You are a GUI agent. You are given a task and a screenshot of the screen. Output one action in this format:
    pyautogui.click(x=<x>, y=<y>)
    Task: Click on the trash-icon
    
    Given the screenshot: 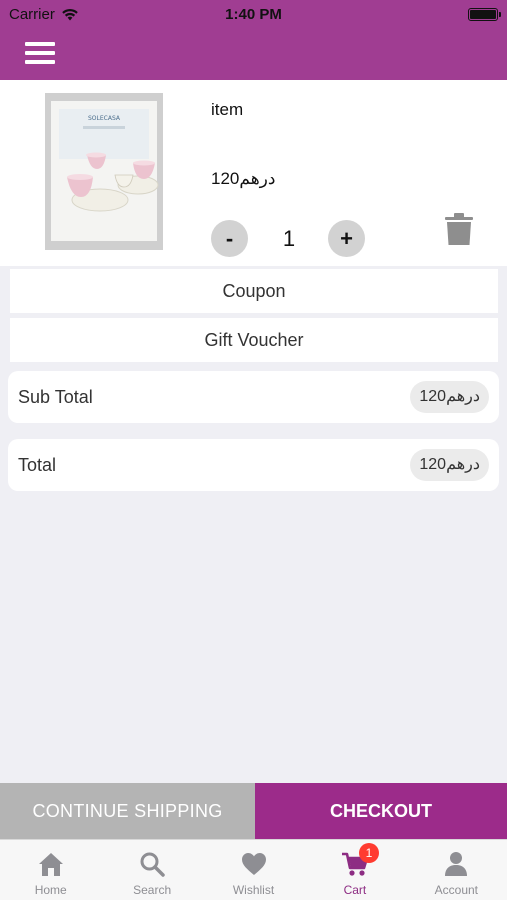 What is the action you would take?
    pyautogui.click(x=459, y=229)
    